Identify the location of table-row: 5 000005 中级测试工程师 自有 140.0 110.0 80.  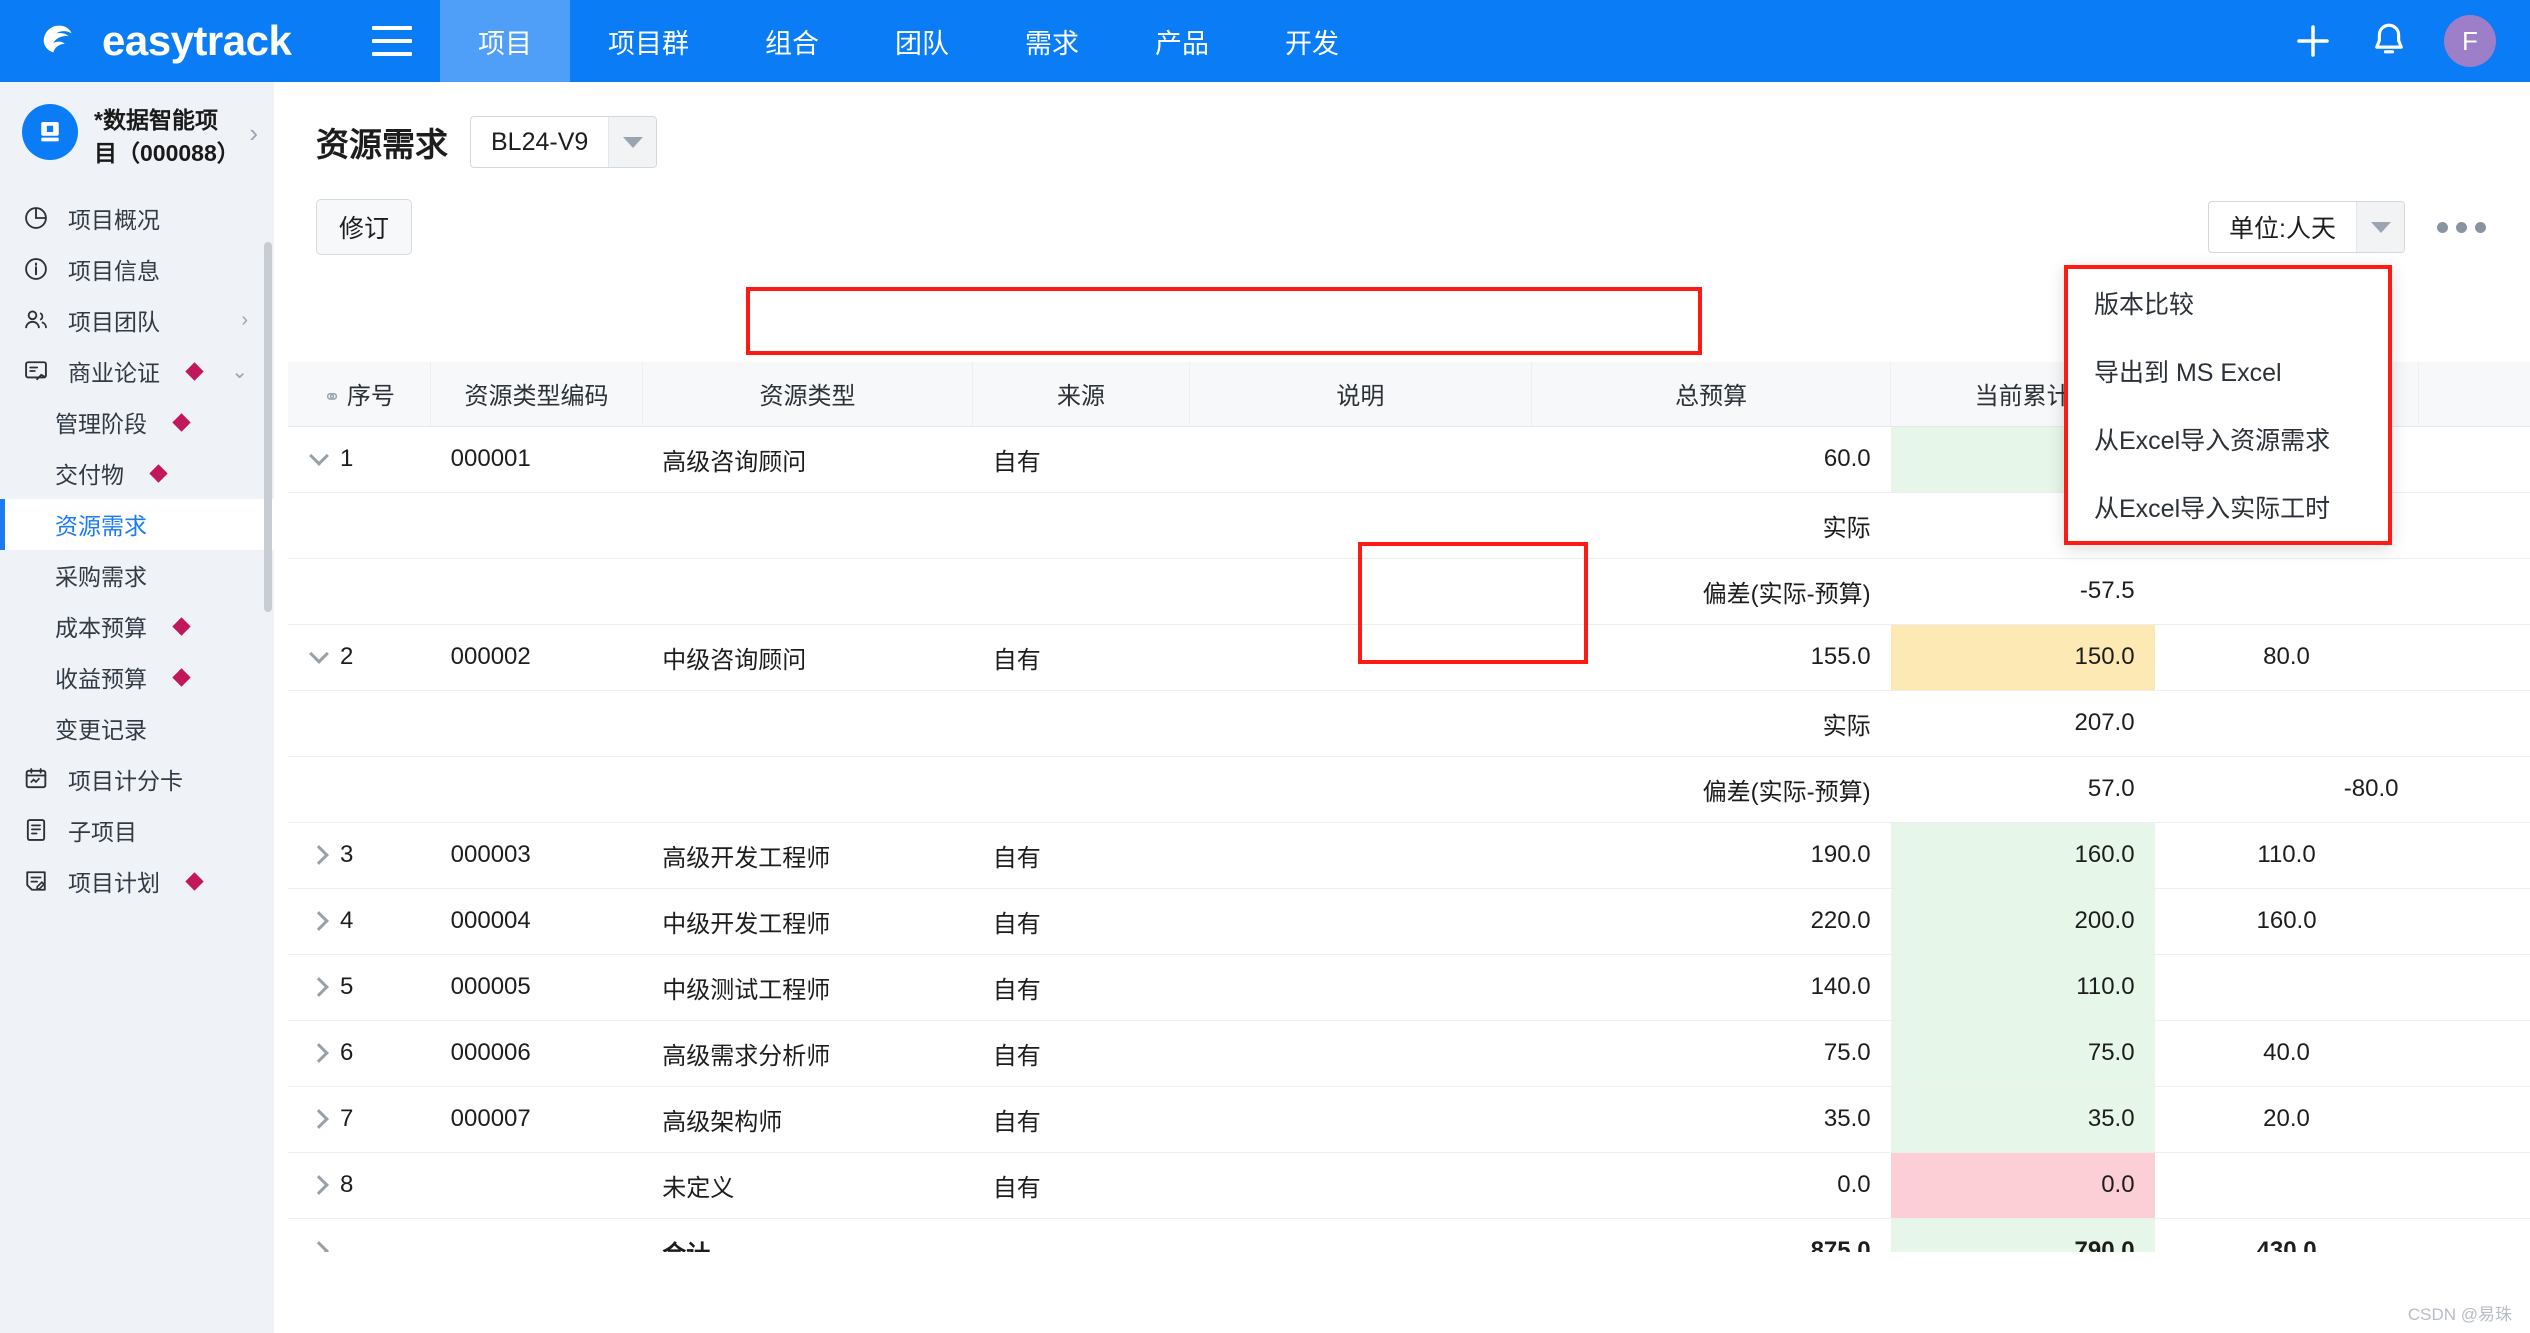
(1409, 987).